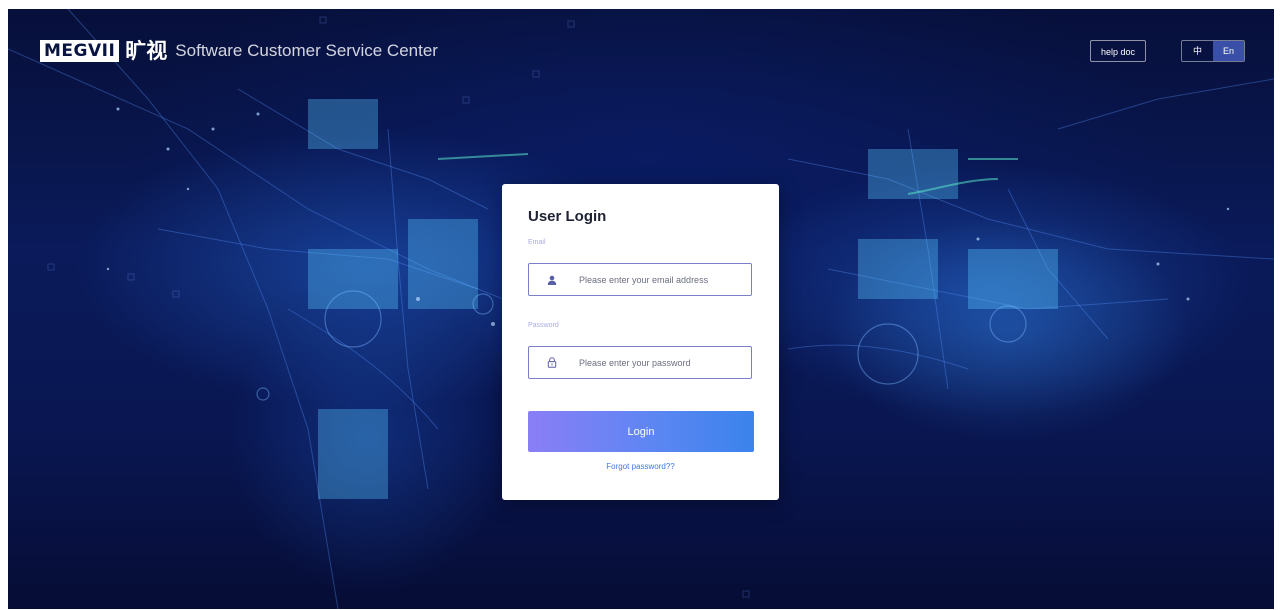 This screenshot has height=610, width=1280. I want to click on login-card: User Login Email Password Login, so click(640, 342).